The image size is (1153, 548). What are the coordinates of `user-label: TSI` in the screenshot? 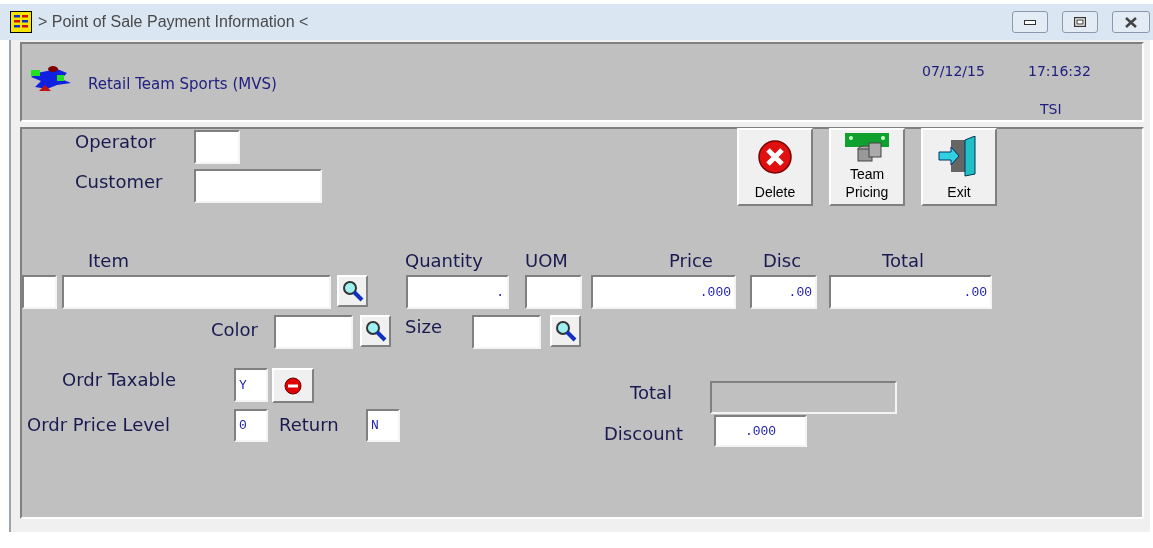 It's located at (1051, 109).